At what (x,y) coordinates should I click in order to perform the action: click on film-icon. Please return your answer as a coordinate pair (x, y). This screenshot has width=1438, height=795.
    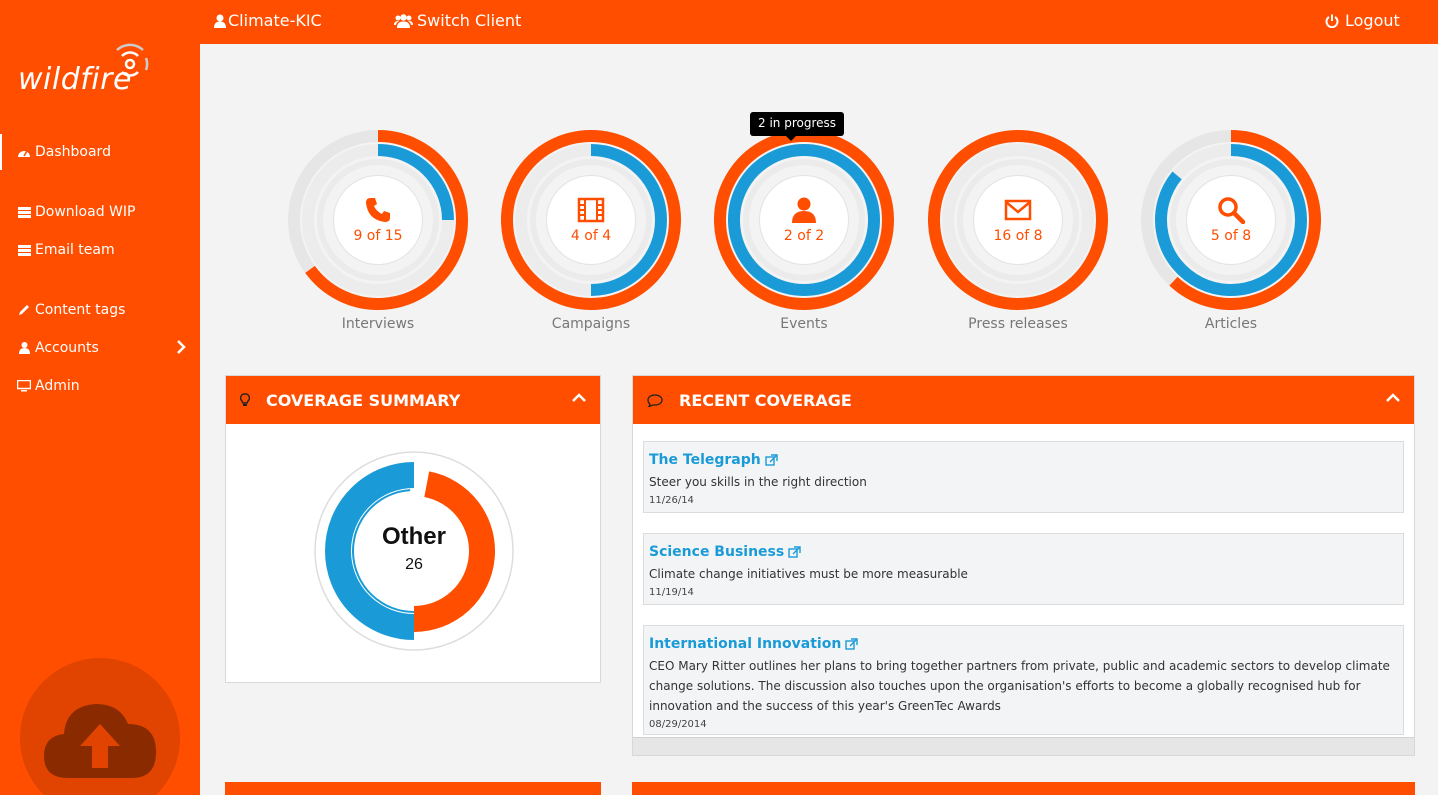
    Looking at the image, I should click on (591, 210).